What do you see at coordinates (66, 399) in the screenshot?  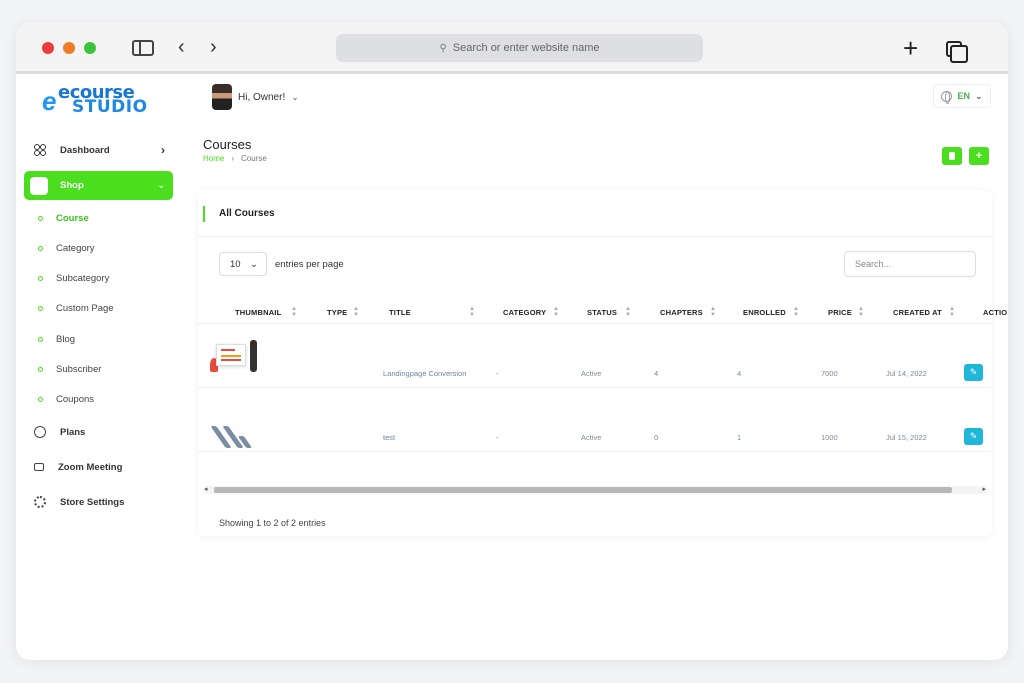 I see `sidebar-subitem-coupons: Coupons` at bounding box center [66, 399].